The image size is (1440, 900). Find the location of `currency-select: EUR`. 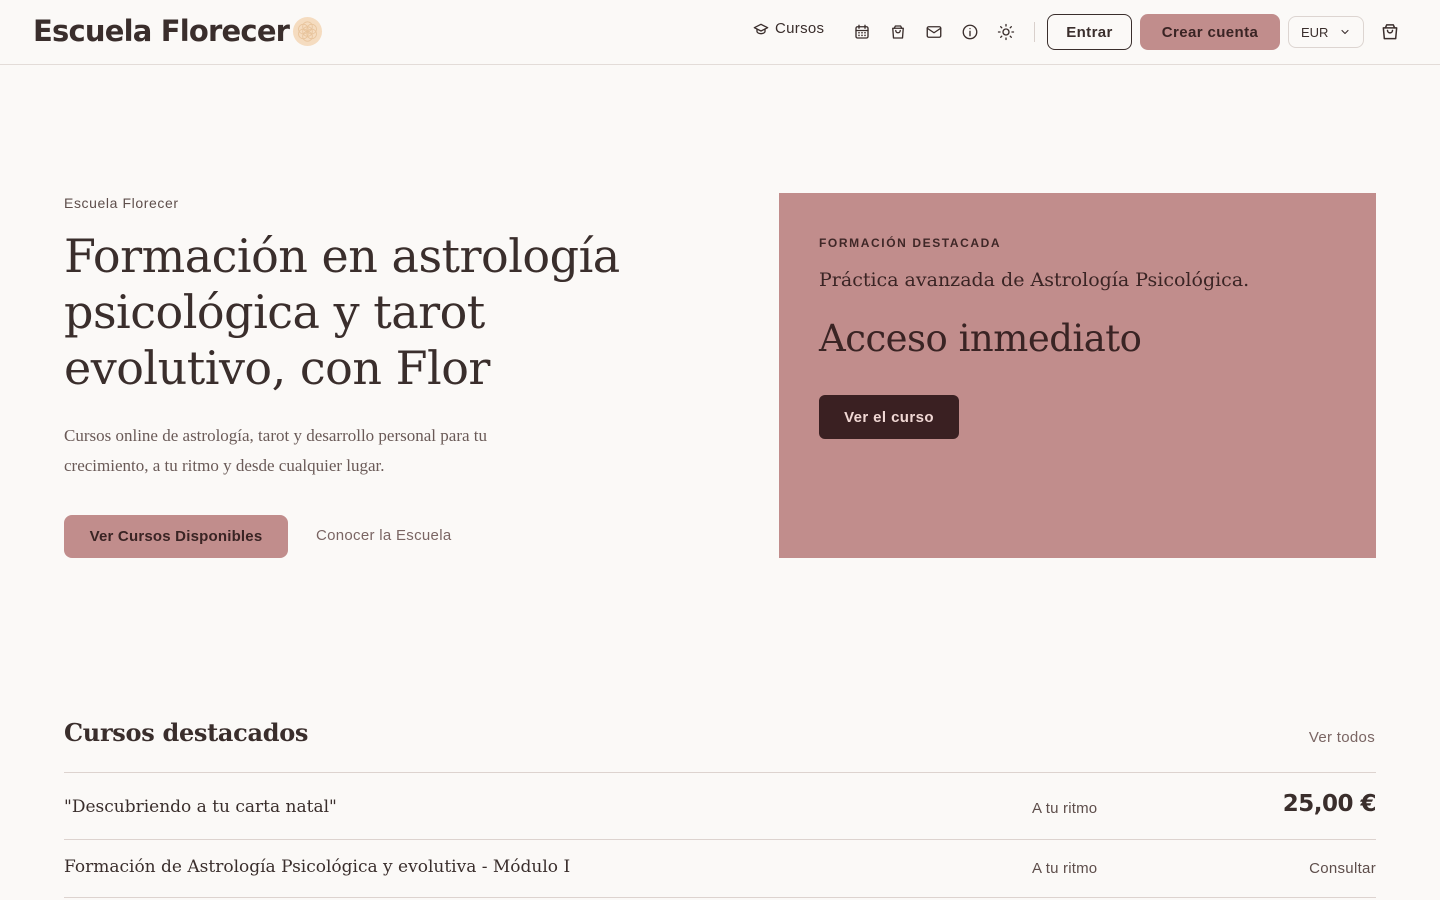

currency-select: EUR is located at coordinates (1326, 32).